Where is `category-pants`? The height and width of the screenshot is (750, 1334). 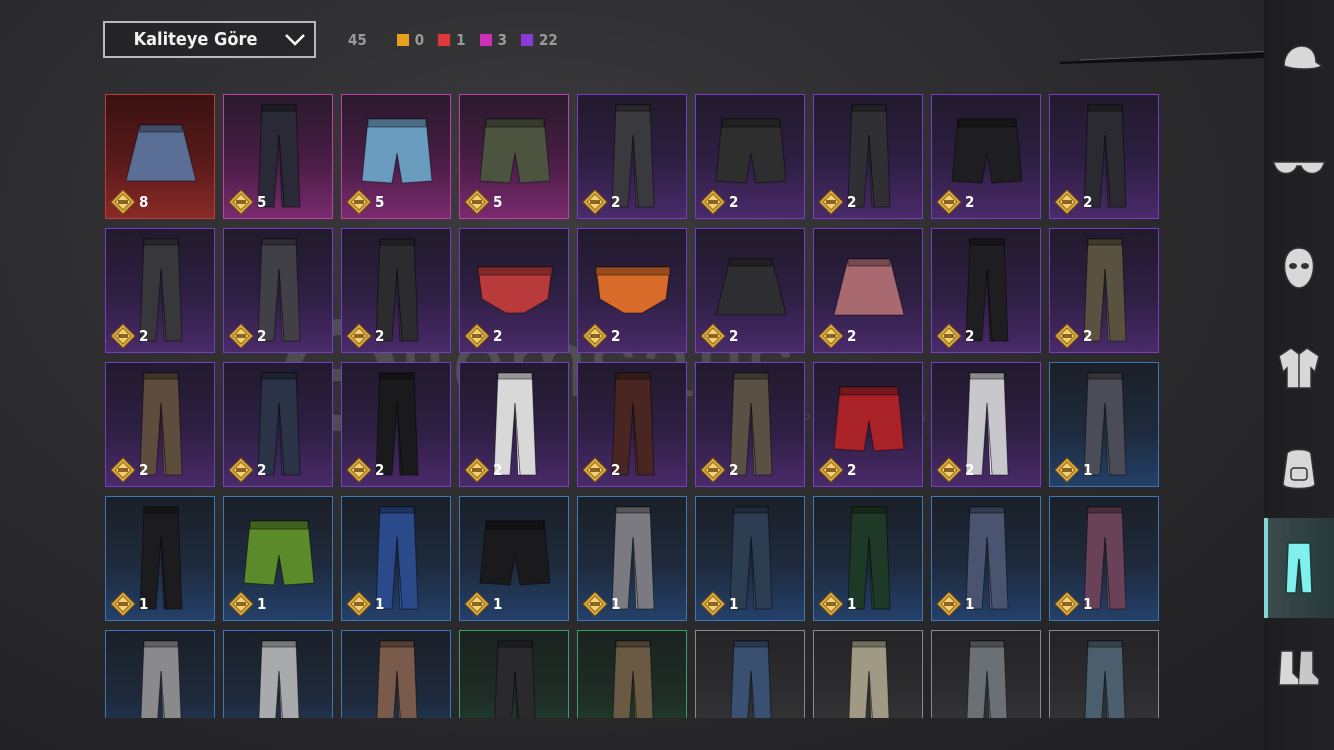 category-pants is located at coordinates (1299, 568).